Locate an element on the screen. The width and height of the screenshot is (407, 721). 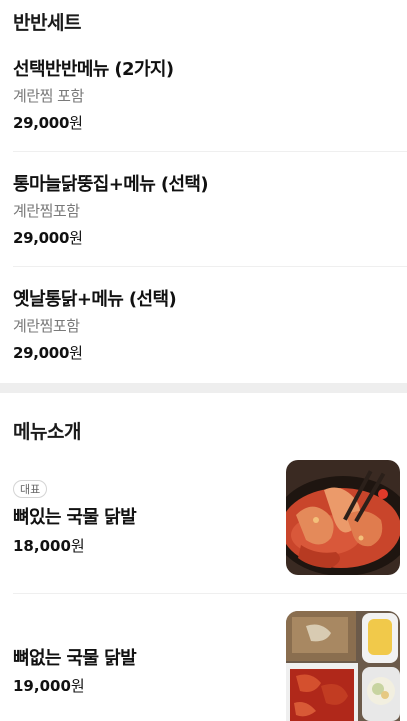
chicken-feet-soup-photo is located at coordinates (343, 517).